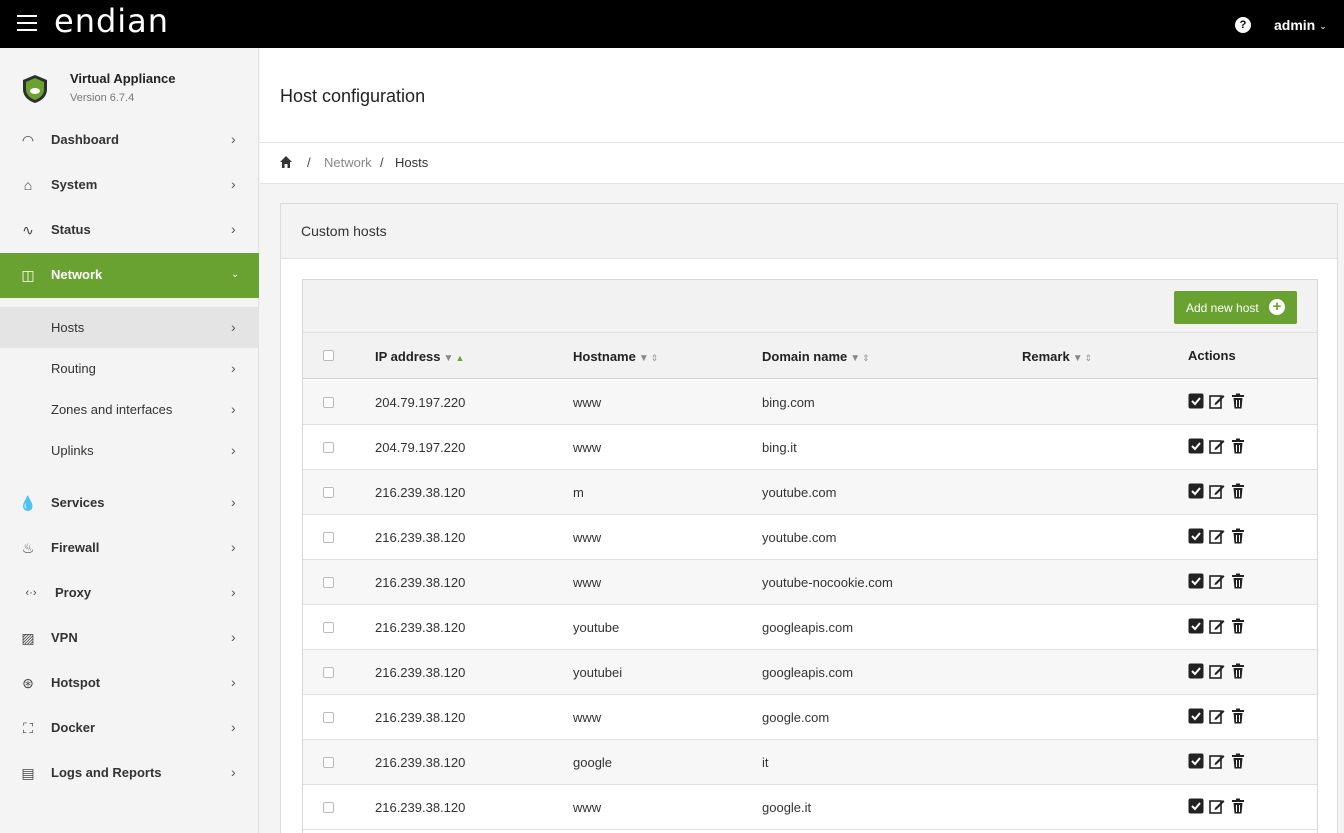 The width and height of the screenshot is (1344, 833). What do you see at coordinates (593, 762) in the screenshot?
I see `cell-hostname: google` at bounding box center [593, 762].